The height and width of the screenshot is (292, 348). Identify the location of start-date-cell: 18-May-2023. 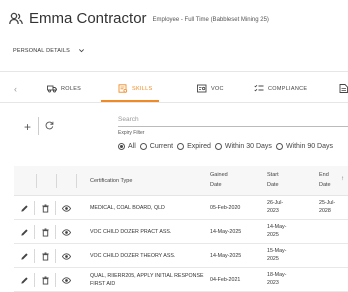
(277, 279).